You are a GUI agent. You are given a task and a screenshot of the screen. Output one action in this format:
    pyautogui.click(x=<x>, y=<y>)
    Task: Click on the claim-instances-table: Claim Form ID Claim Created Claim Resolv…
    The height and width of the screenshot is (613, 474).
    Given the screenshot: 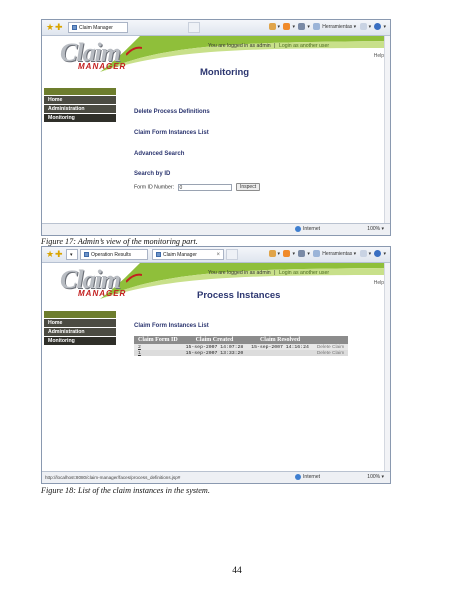 What is the action you would take?
    pyautogui.click(x=241, y=346)
    